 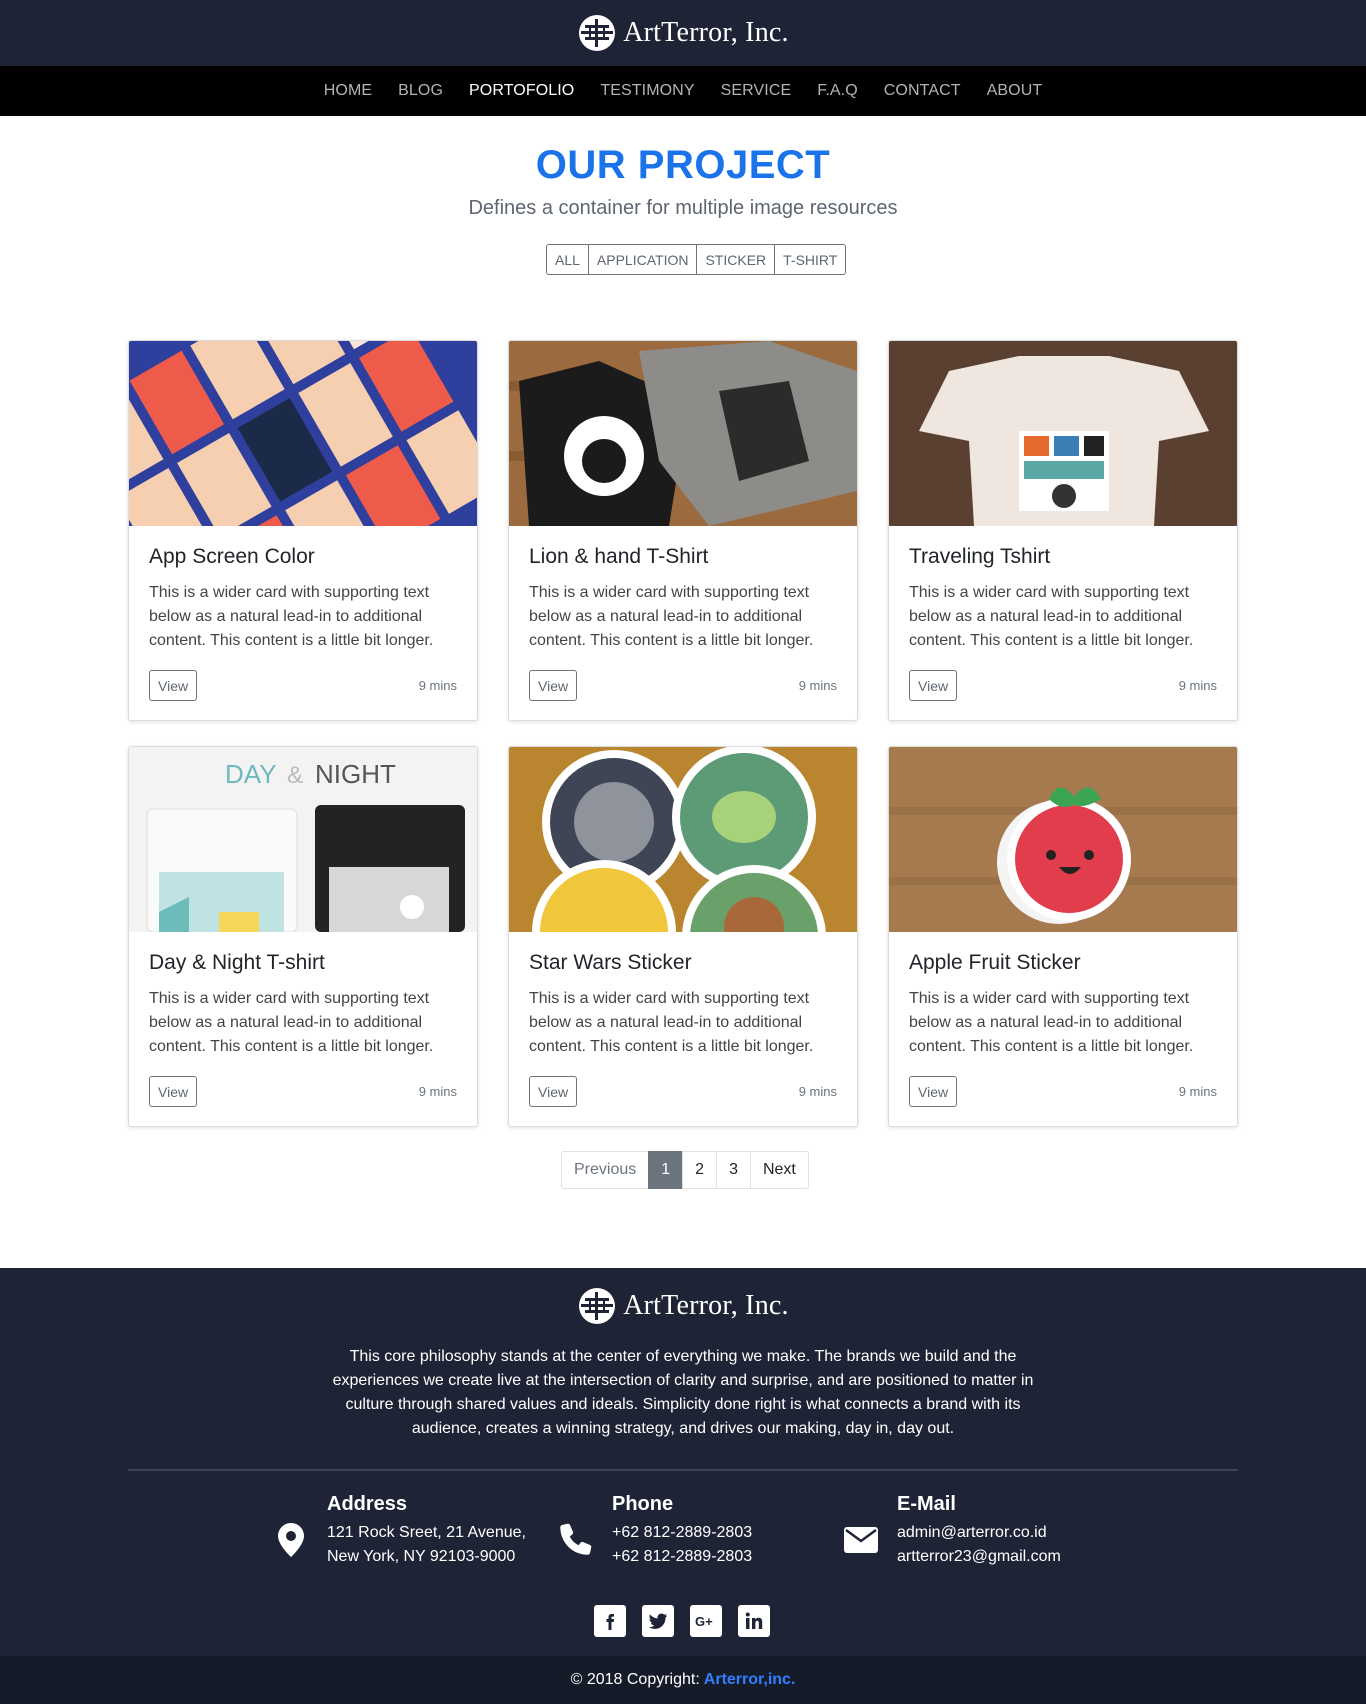 I want to click on filter-application-button: APPLICATION, so click(x=642, y=259).